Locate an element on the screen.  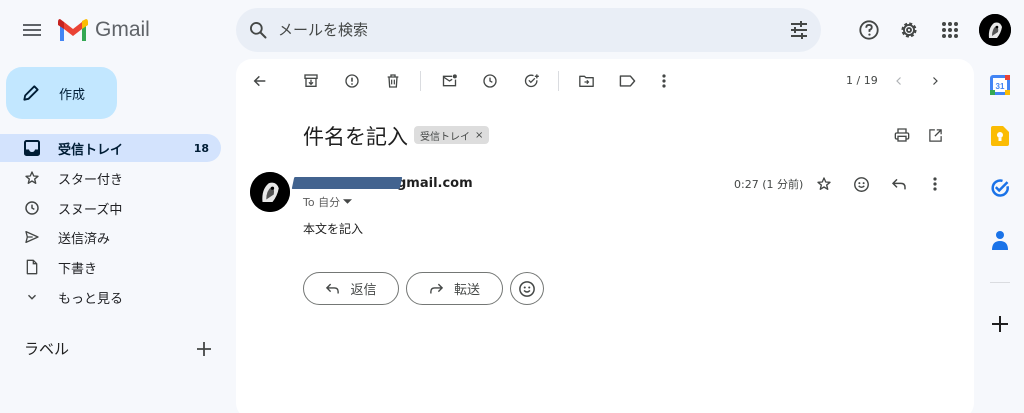
add-reaction-button is located at coordinates (861, 184).